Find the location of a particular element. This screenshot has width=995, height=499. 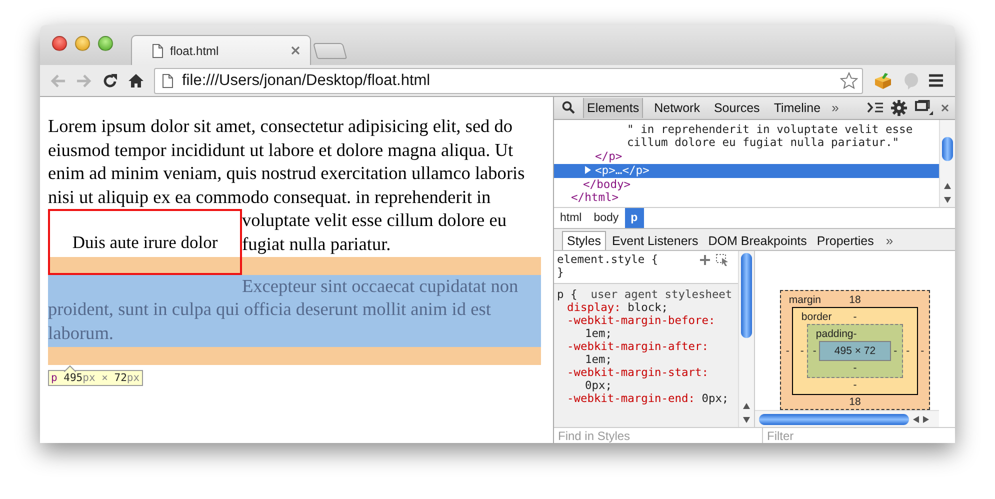

devtools-tab: Timeline is located at coordinates (797, 108).